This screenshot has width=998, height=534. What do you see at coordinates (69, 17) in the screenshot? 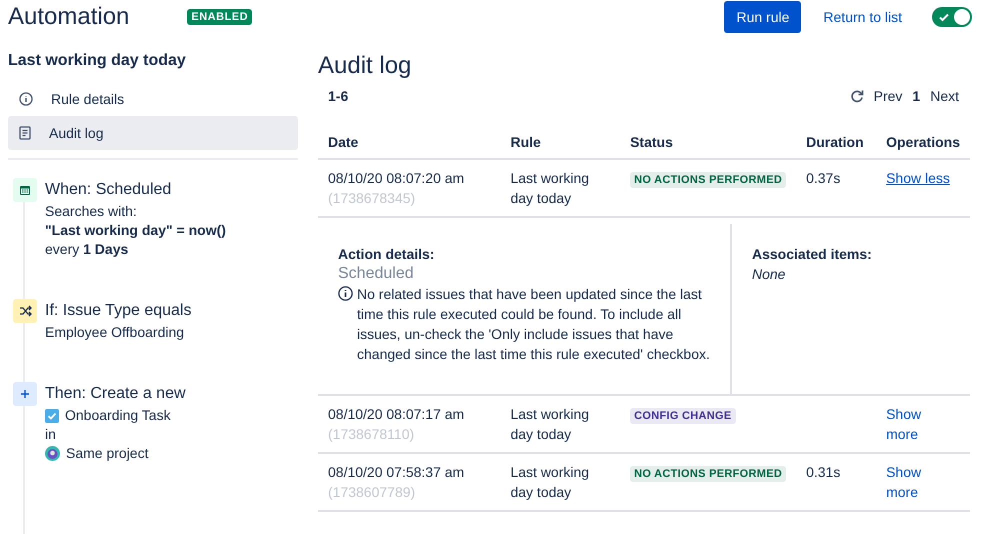
I see `page-title: Automation` at bounding box center [69, 17].